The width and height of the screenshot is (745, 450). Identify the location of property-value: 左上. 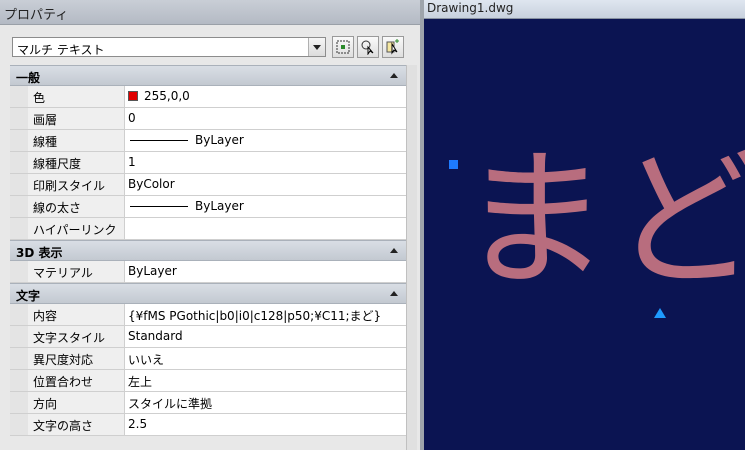
(265, 380).